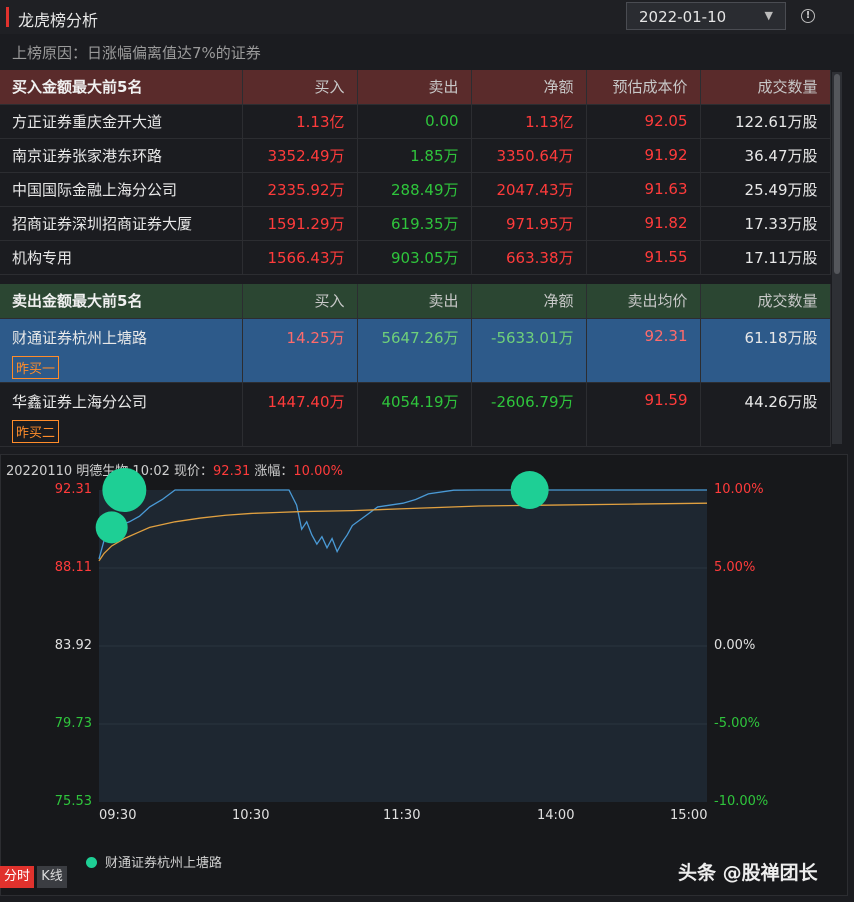 The height and width of the screenshot is (902, 854). Describe the element at coordinates (808, 16) in the screenshot. I see `info-icon: !` at that location.